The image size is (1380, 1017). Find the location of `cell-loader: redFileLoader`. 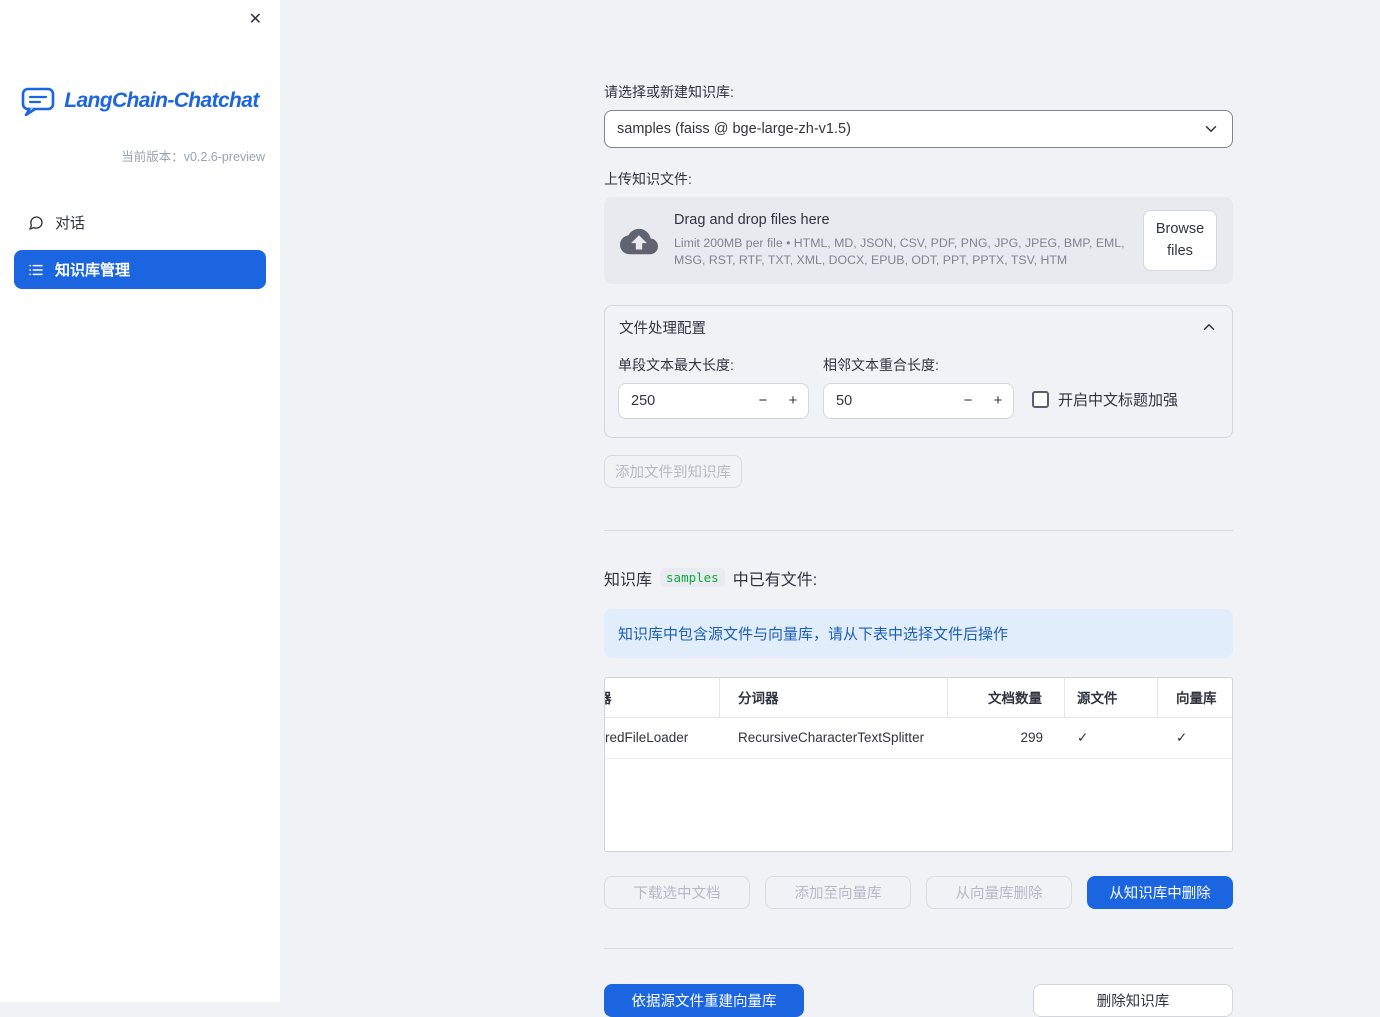

cell-loader: redFileLoader is located at coordinates (662, 738).